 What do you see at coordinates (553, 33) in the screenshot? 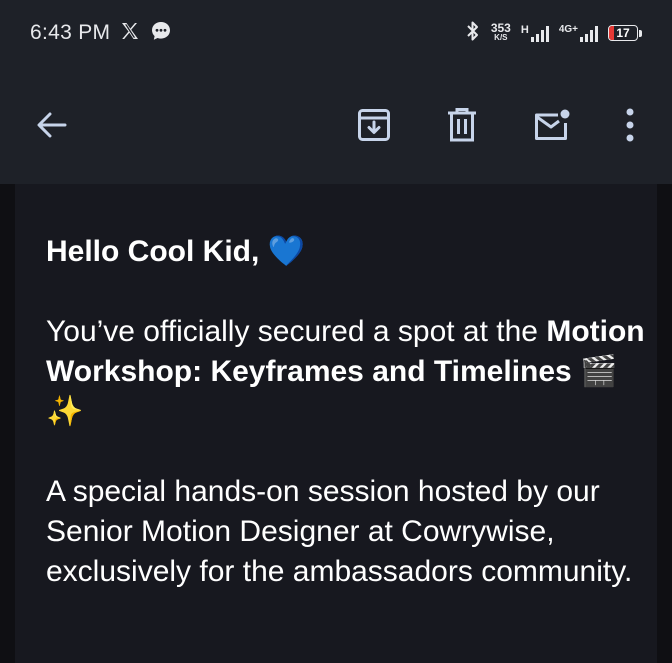
I see `status-right: 353 K/S H 4G+ 17` at bounding box center [553, 33].